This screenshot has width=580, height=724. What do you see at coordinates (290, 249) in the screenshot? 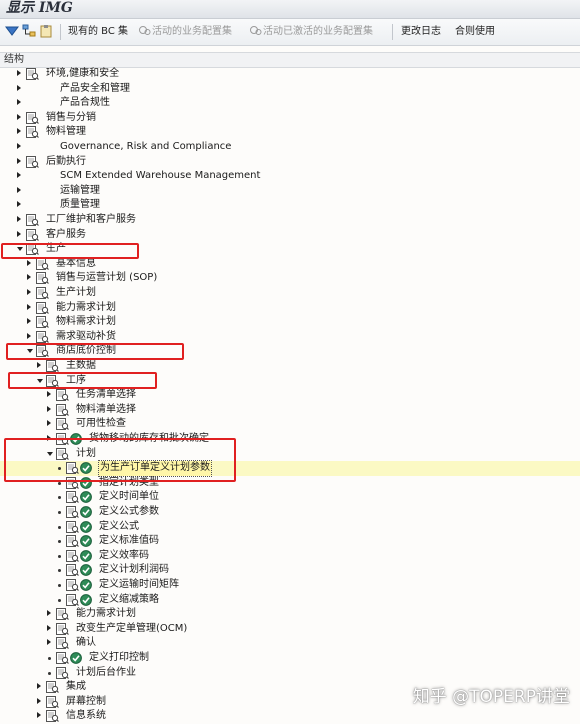
I see `tree-node: 生产` at bounding box center [290, 249].